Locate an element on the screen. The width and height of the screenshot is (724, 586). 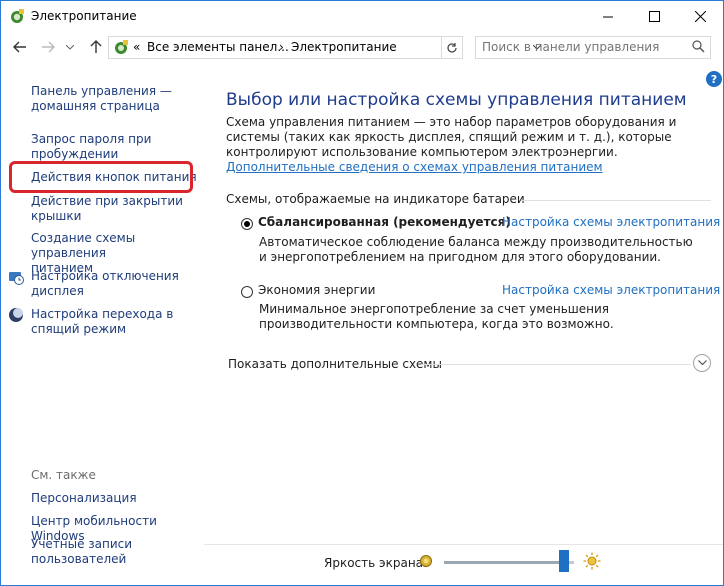
sidebar-link-control-panel-home: Панель управления — домашняя страница is located at coordinates (121, 99).